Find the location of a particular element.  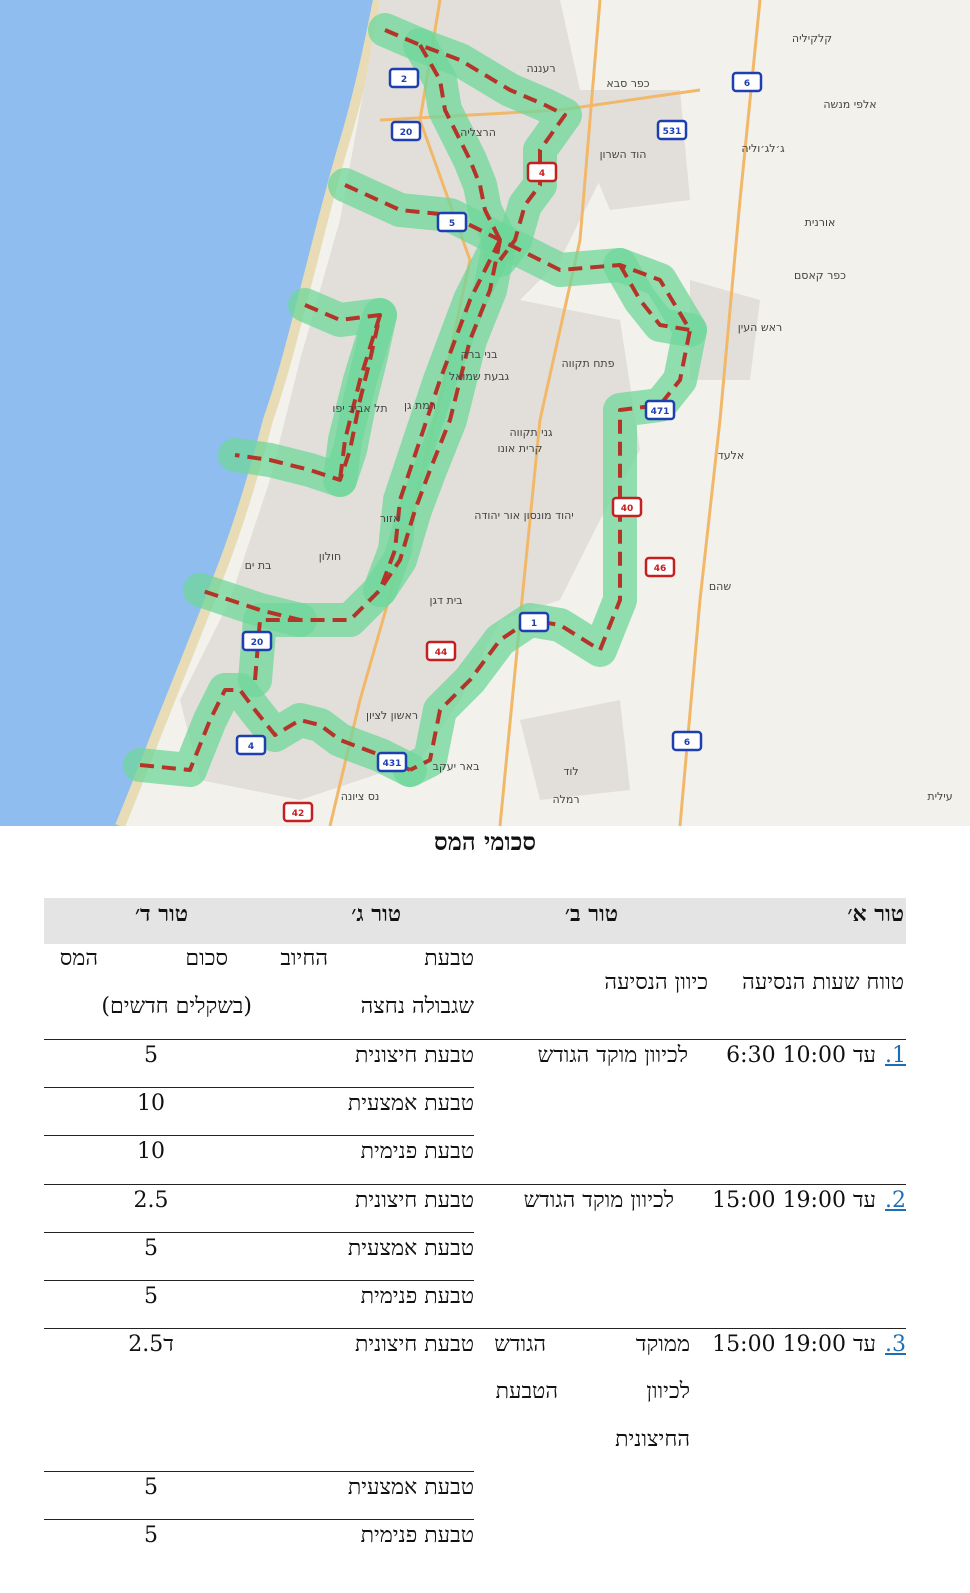

city-label: באר יעקב is located at coordinates (456, 766).